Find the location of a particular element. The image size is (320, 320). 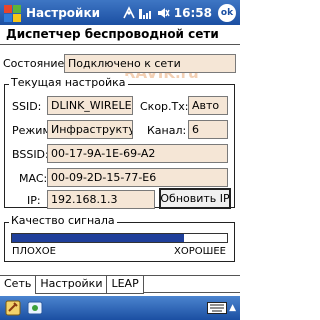

system-tray: 16:58 ok is located at coordinates (179, 12).